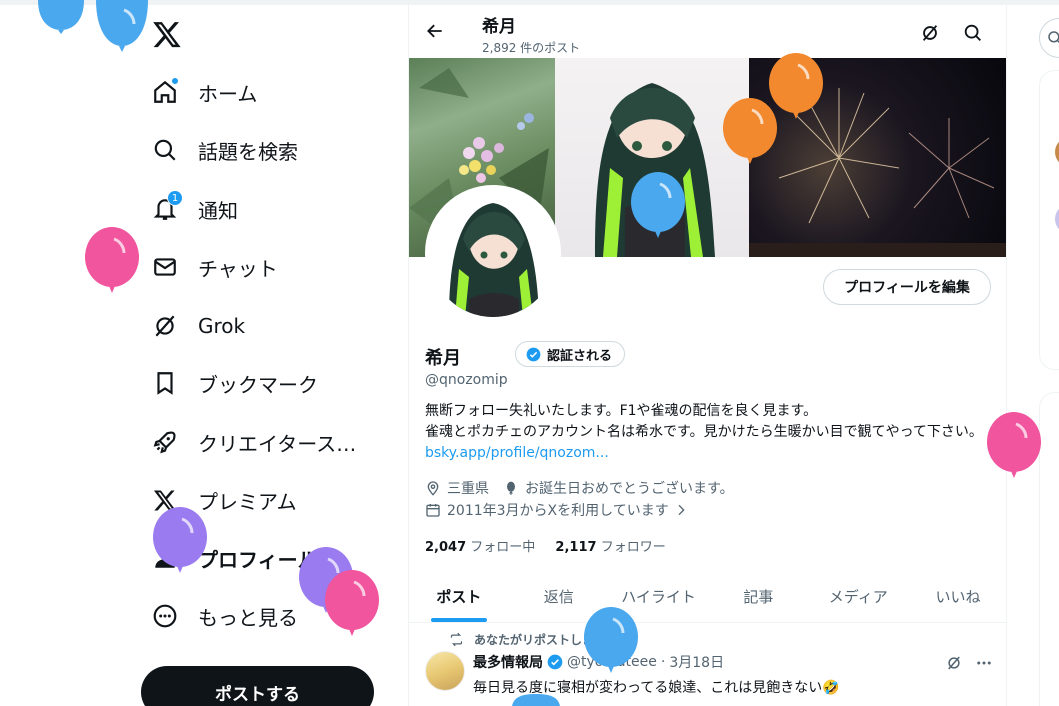 The image size is (1059, 706). What do you see at coordinates (559, 596) in the screenshot?
I see `tab-replies: 返信` at bounding box center [559, 596].